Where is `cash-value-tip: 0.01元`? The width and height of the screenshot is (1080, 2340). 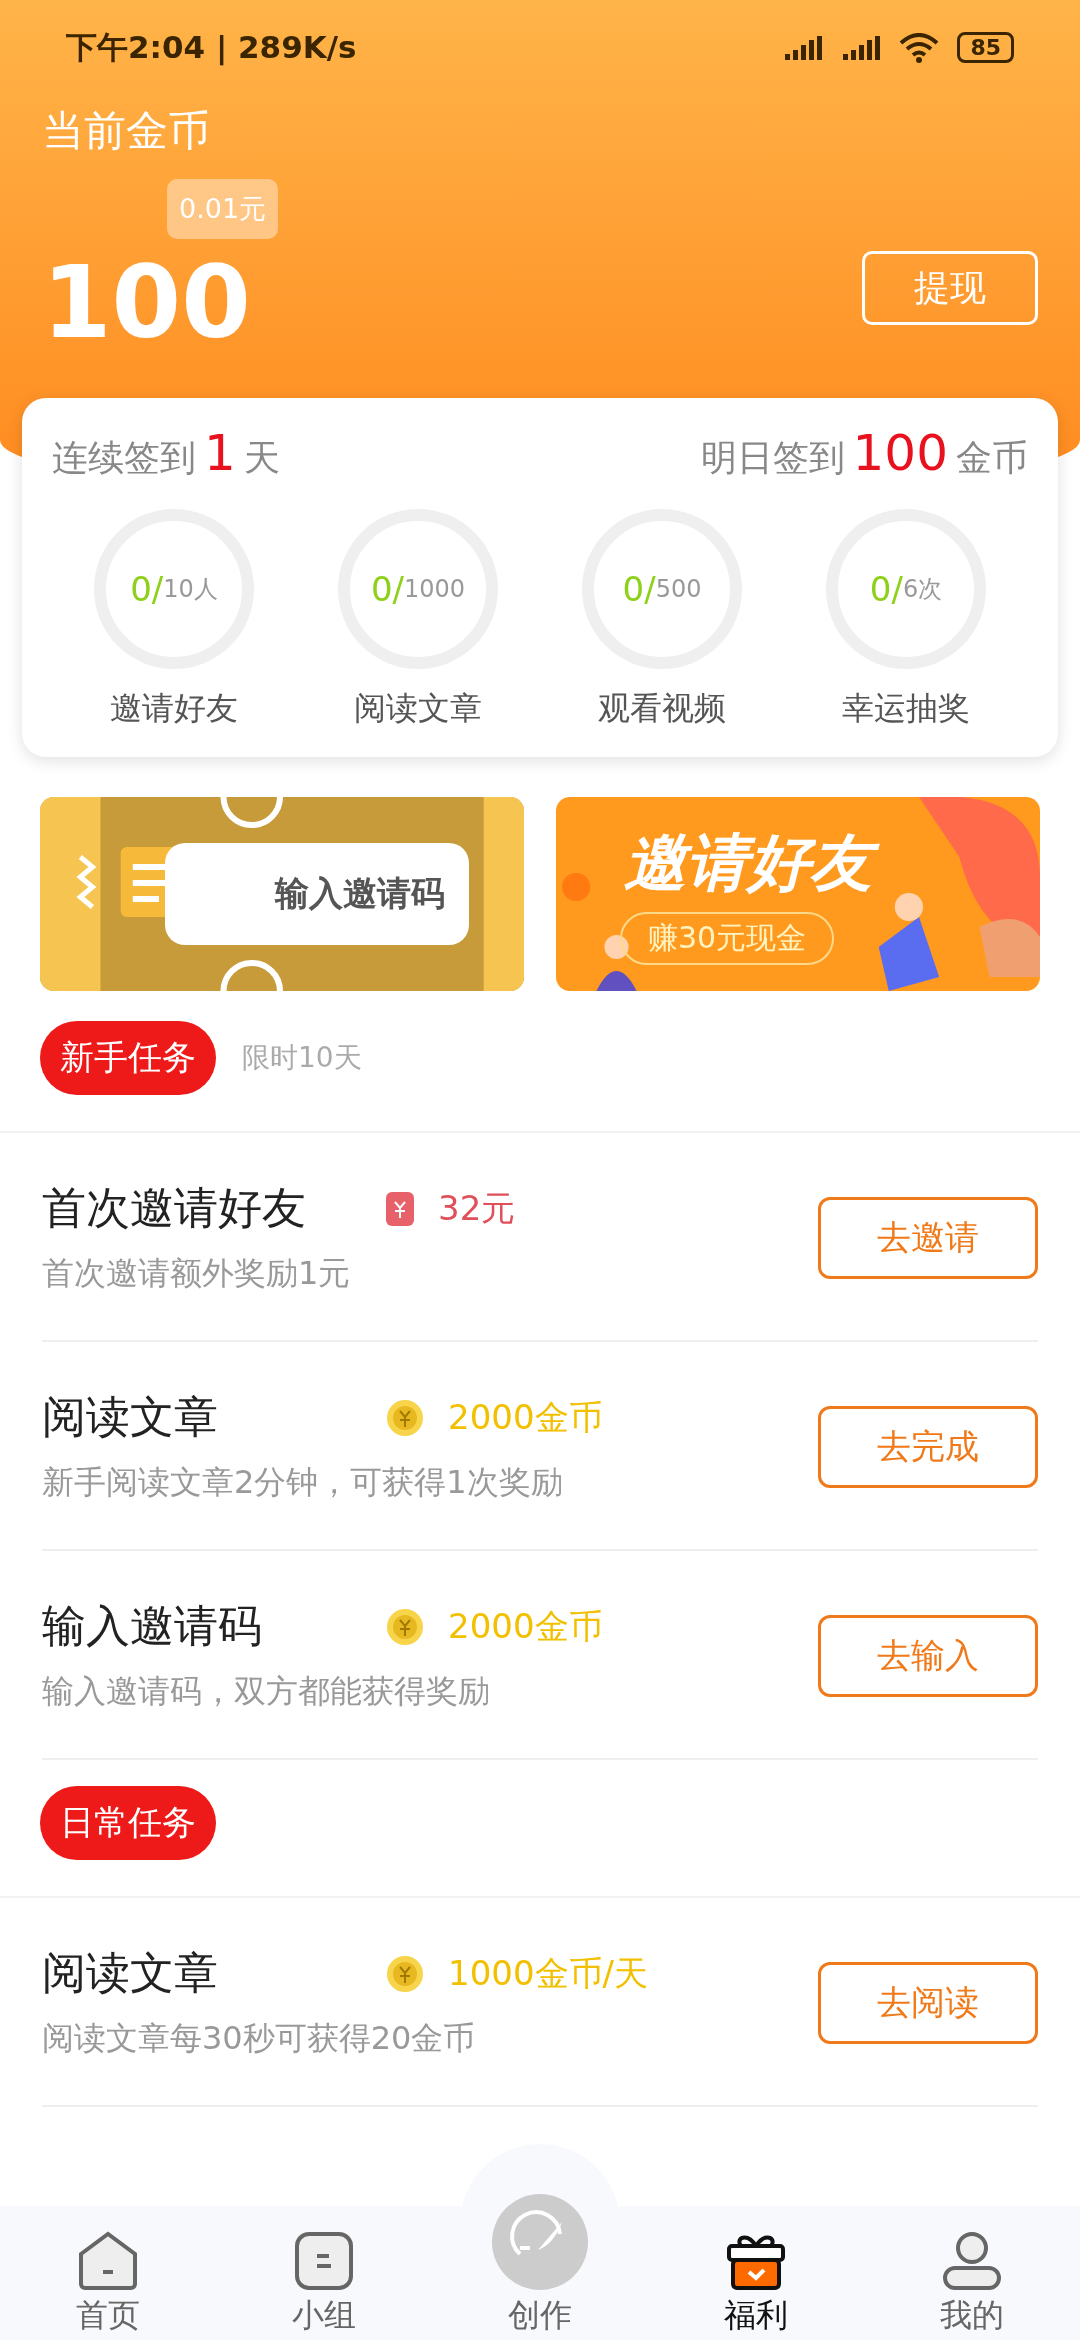
cash-value-tip: 0.01元 is located at coordinates (223, 209).